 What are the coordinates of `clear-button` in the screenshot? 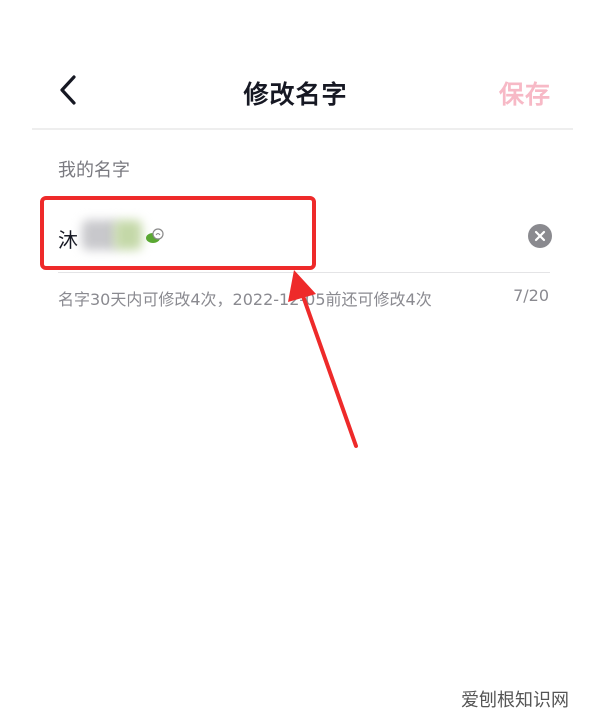 It's located at (540, 236).